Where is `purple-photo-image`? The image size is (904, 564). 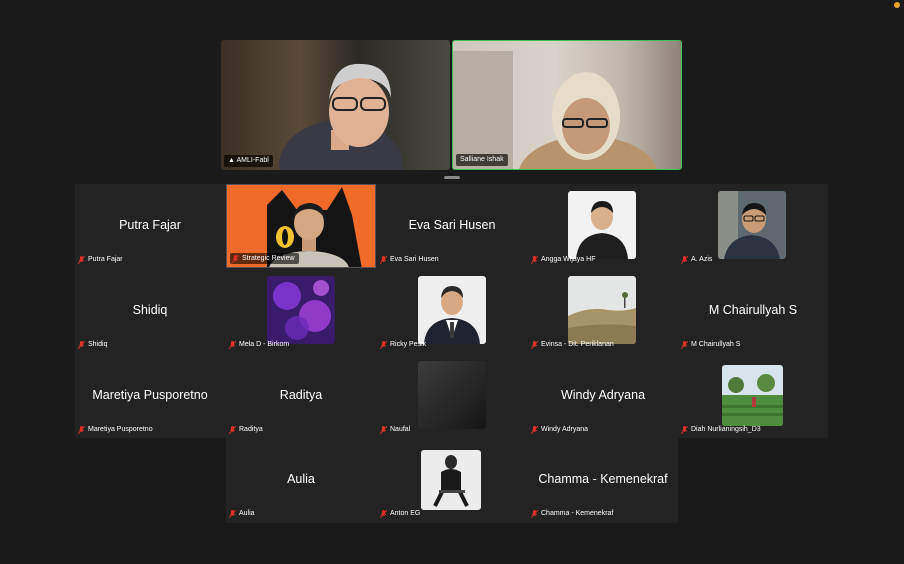
purple-photo-image is located at coordinates (301, 310).